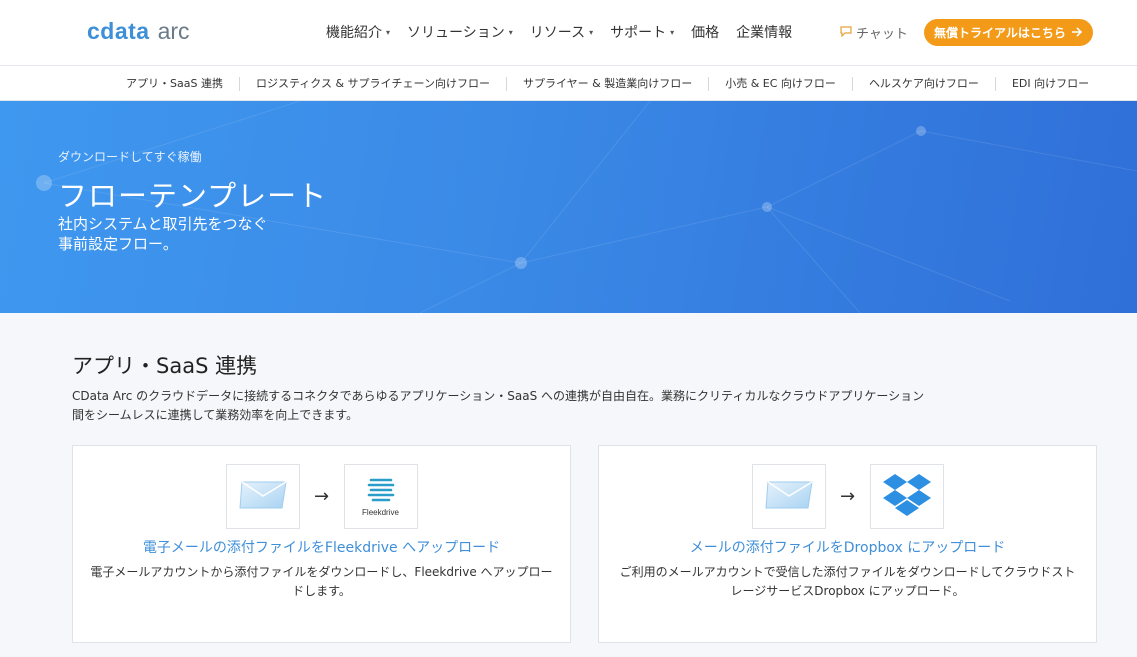  I want to click on trial-button-label: 無償トライアルはこちら, so click(1000, 33).